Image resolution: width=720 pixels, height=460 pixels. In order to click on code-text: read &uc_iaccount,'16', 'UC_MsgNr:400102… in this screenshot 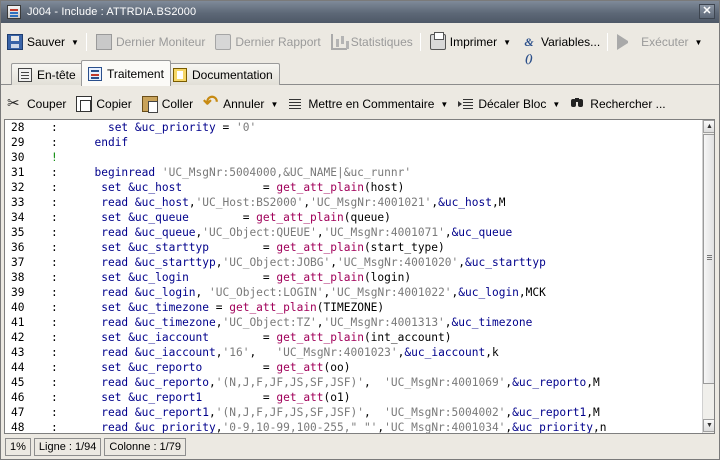, I will do `click(300, 352)`.